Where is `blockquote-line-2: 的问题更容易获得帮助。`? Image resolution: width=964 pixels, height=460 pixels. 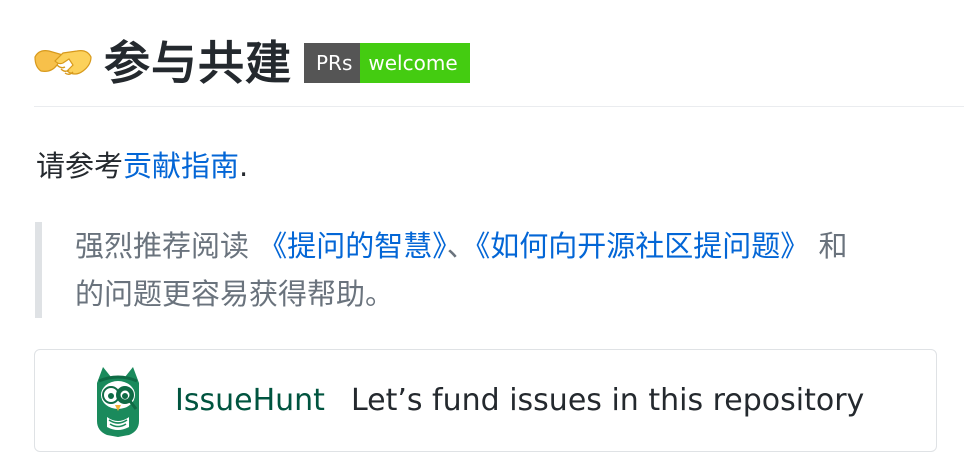
blockquote-line-2: 的问题更容易获得帮助。 is located at coordinates (235, 294).